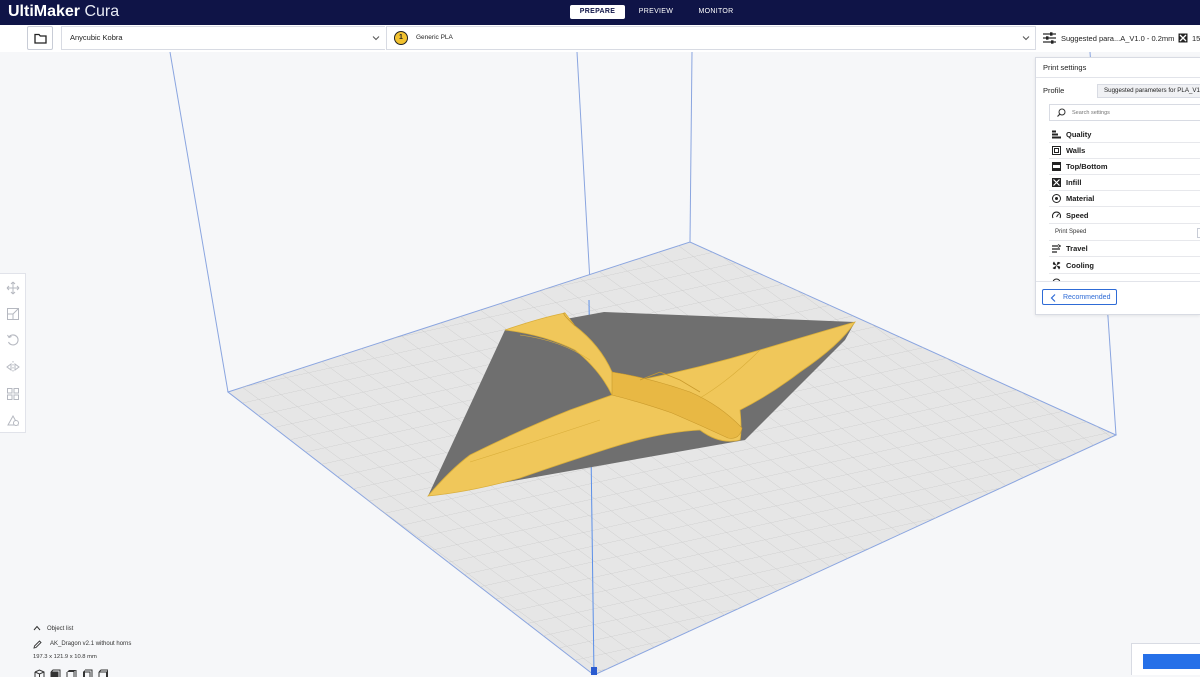 The width and height of the screenshot is (1200, 677). Describe the element at coordinates (13, 394) in the screenshot. I see `per-model-settings-icon` at that location.